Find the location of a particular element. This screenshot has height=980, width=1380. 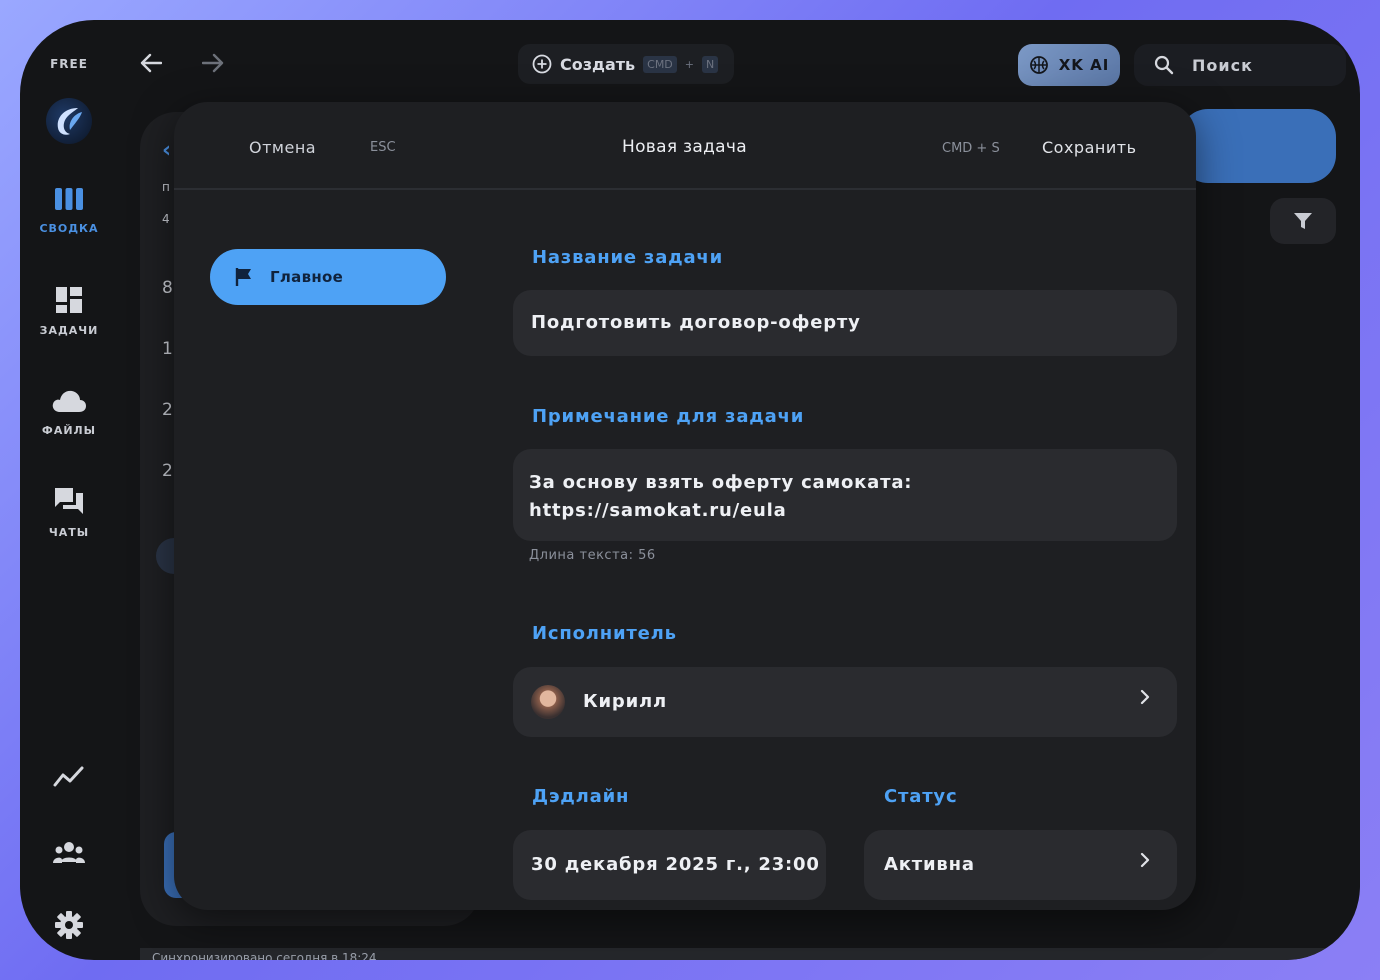

forward-arrow-icon is located at coordinates (212, 65).